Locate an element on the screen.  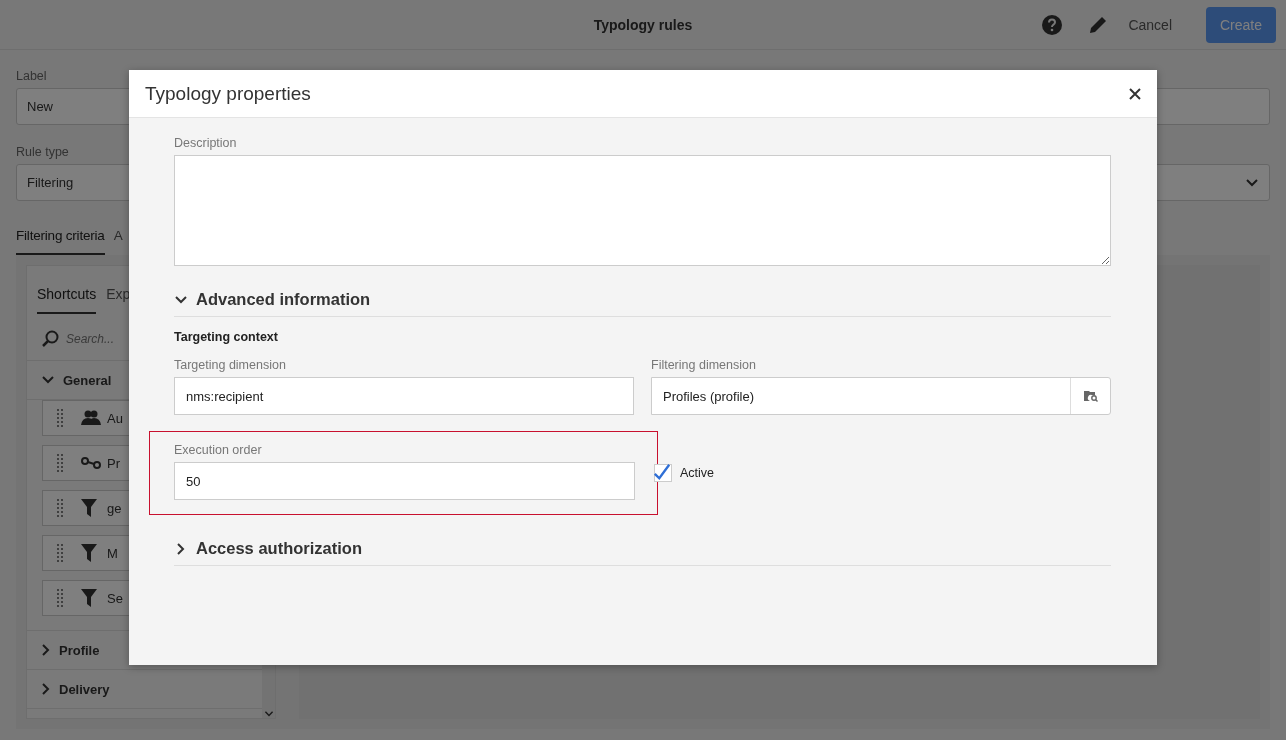
field-label: Execution order is located at coordinates (218, 450).